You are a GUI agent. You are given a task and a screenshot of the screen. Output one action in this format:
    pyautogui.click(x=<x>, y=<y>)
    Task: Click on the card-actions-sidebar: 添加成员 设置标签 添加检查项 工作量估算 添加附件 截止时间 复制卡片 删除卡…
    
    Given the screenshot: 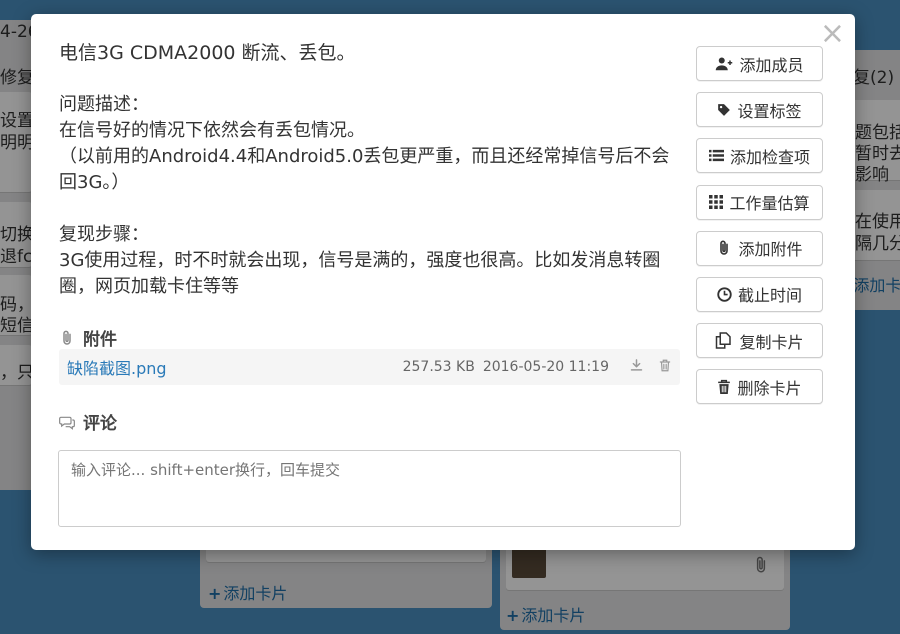 What is the action you would take?
    pyautogui.click(x=759, y=231)
    